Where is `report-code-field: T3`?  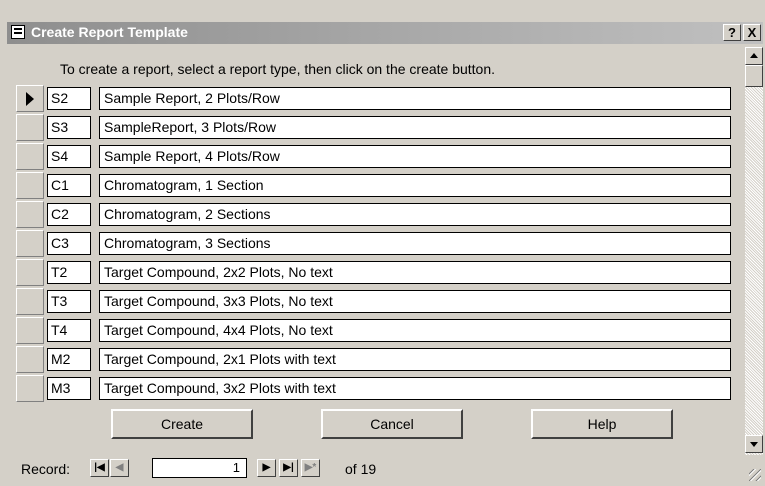 report-code-field: T3 is located at coordinates (69, 301).